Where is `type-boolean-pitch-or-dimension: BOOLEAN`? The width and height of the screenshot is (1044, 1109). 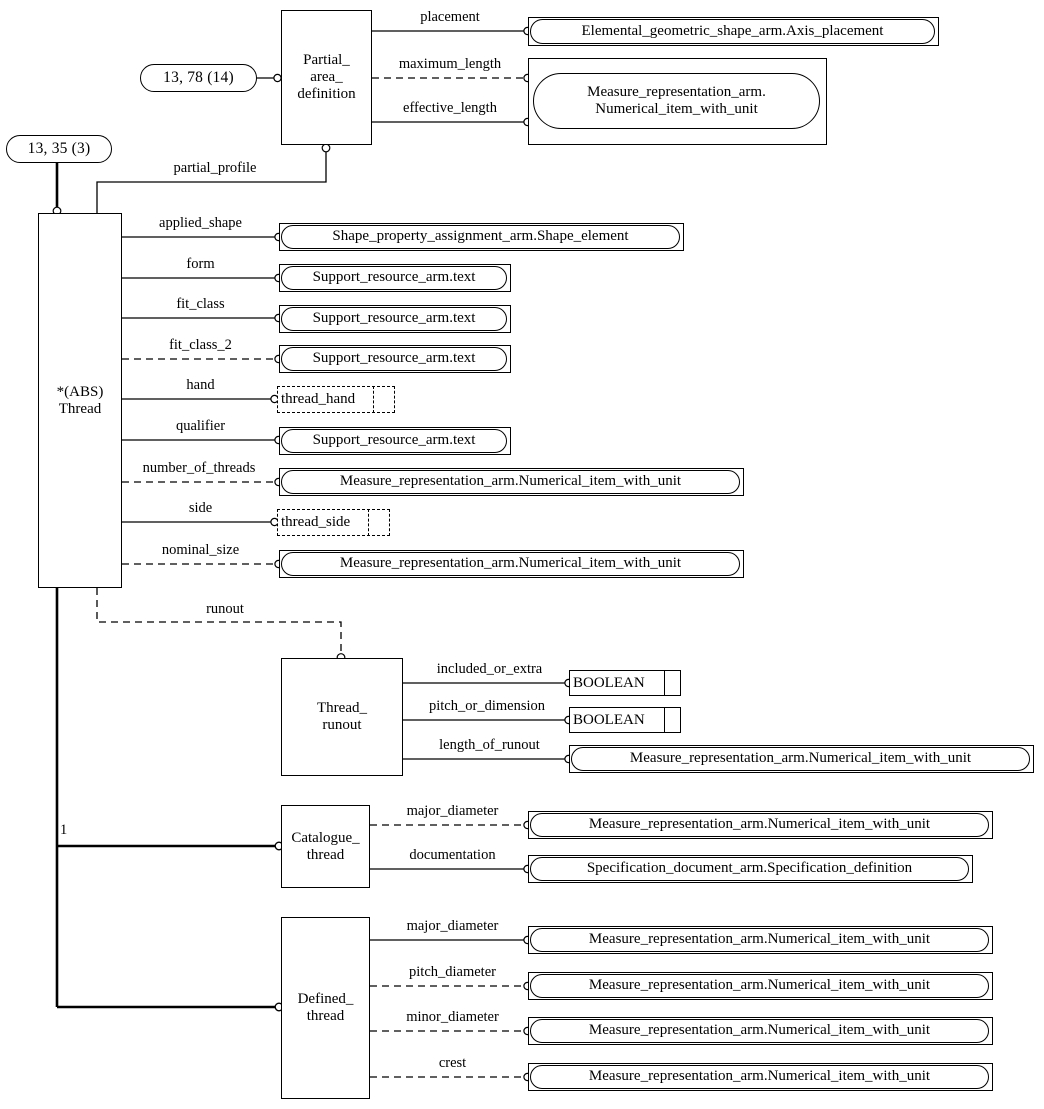 type-boolean-pitch-or-dimension: BOOLEAN is located at coordinates (625, 720).